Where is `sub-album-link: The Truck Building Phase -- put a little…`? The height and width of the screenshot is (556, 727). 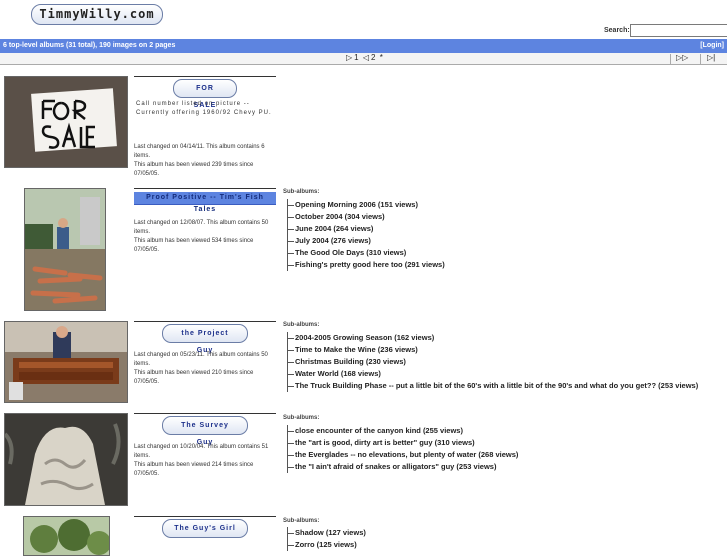 sub-album-link: The Truck Building Phase -- put a little… is located at coordinates (493, 386).